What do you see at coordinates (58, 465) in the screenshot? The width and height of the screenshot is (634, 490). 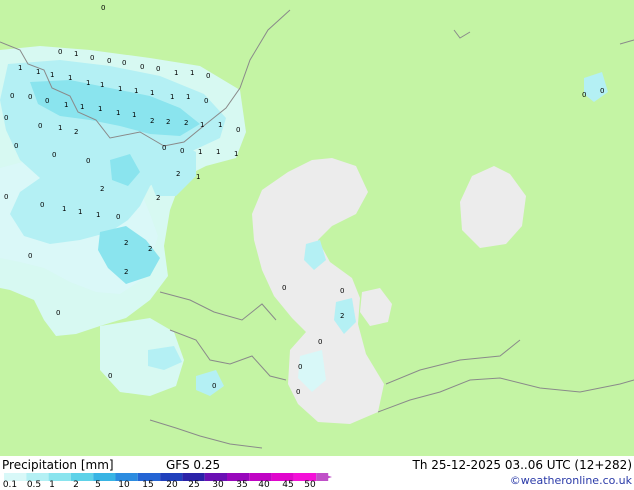 I see `map-title: Precipitation [mm]` at bounding box center [58, 465].